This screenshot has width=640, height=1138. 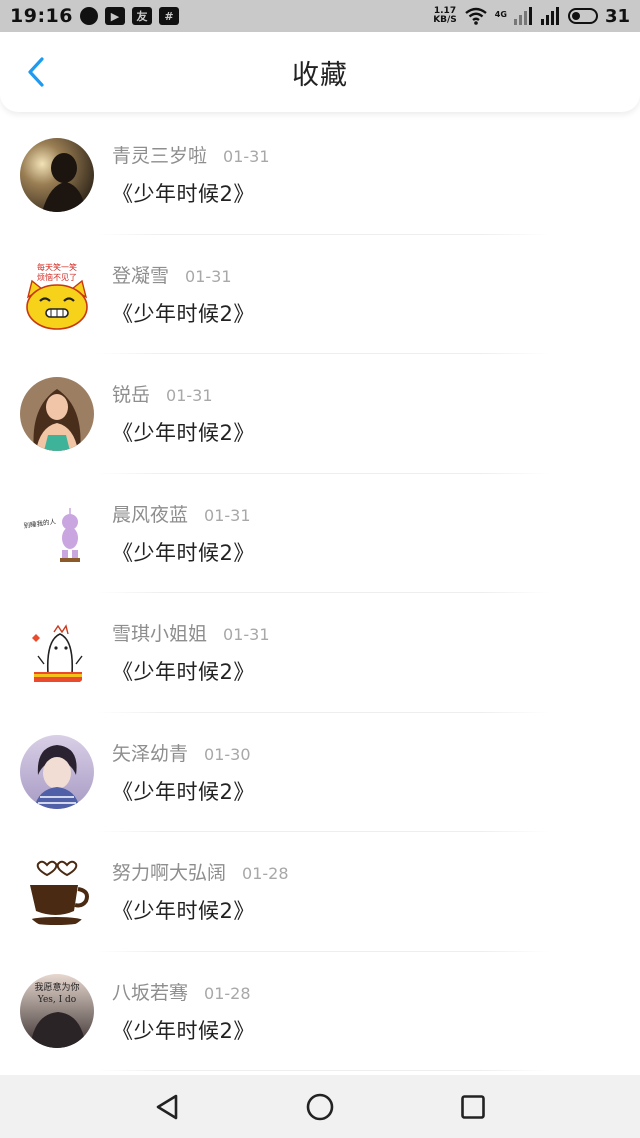 I want to click on nav-back-button, so click(x=167, y=1107).